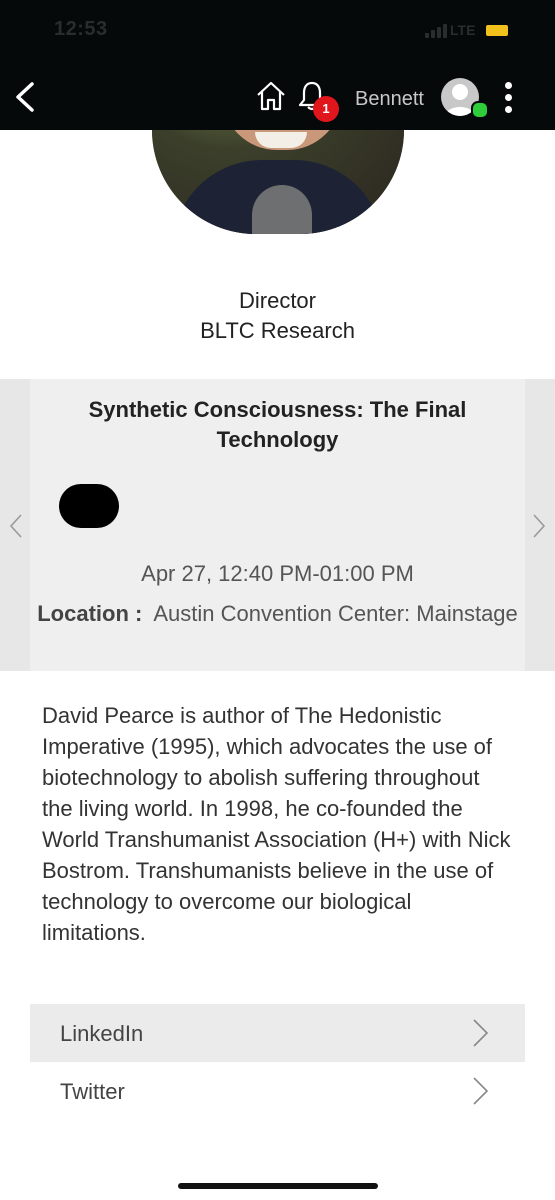  What do you see at coordinates (90, 613) in the screenshot?
I see `location-label: Location :` at bounding box center [90, 613].